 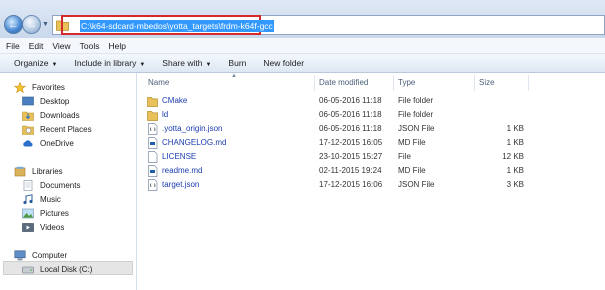 What do you see at coordinates (350, 170) in the screenshot?
I see `file-date-modified: 02-11-2015 19:24` at bounding box center [350, 170].